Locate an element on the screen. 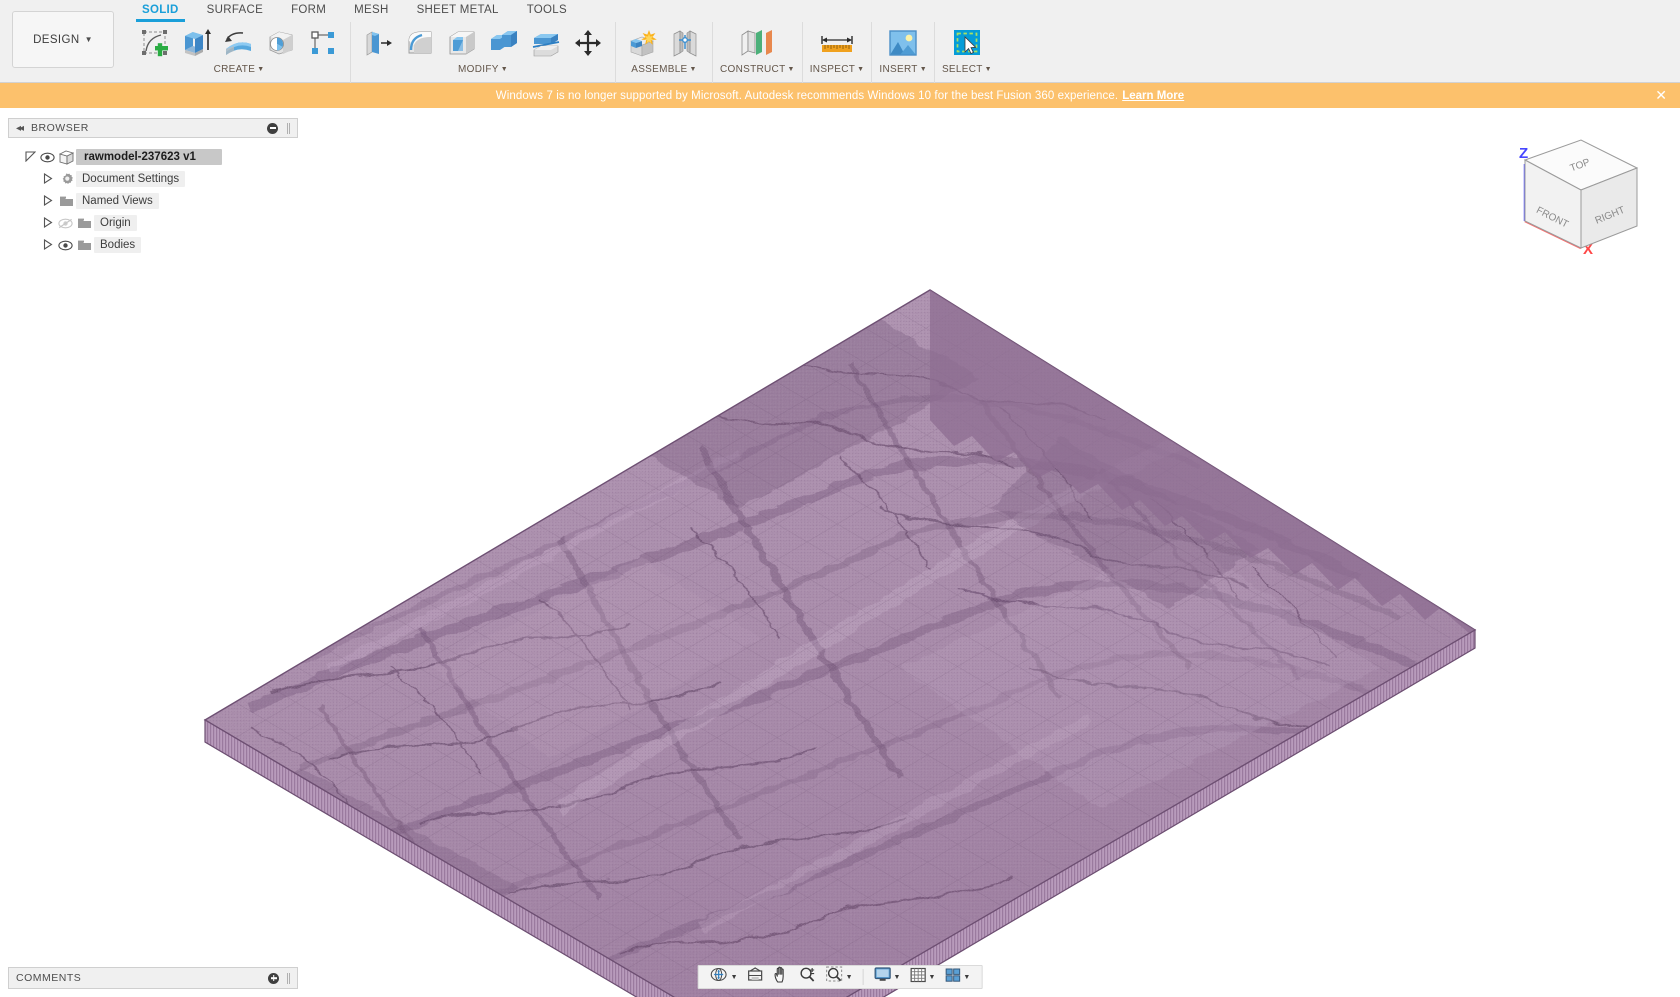 The height and width of the screenshot is (997, 1680). tree-node-root-component: rawmodel-237623 v1 is located at coordinates (153, 157).